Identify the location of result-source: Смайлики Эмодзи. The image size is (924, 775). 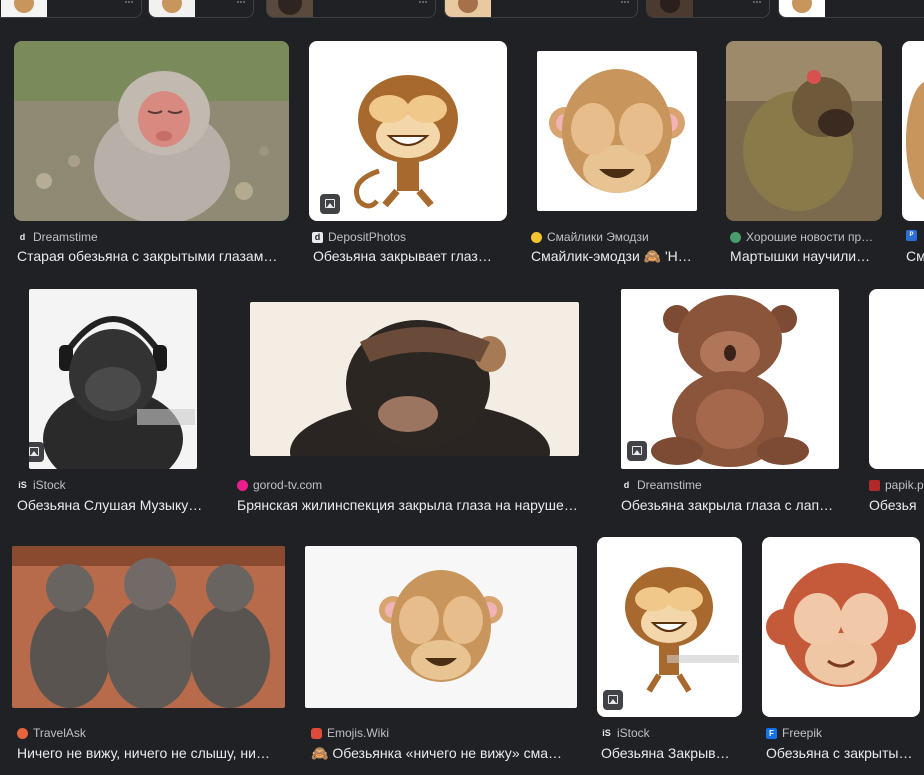
(598, 237).